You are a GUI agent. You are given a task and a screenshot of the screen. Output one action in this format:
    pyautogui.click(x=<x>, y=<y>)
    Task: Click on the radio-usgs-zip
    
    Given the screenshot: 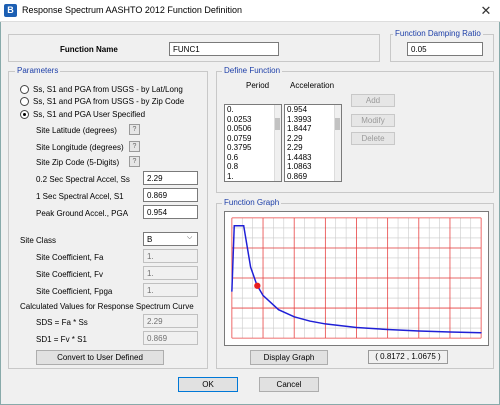 What is the action you would take?
    pyautogui.click(x=24, y=101)
    